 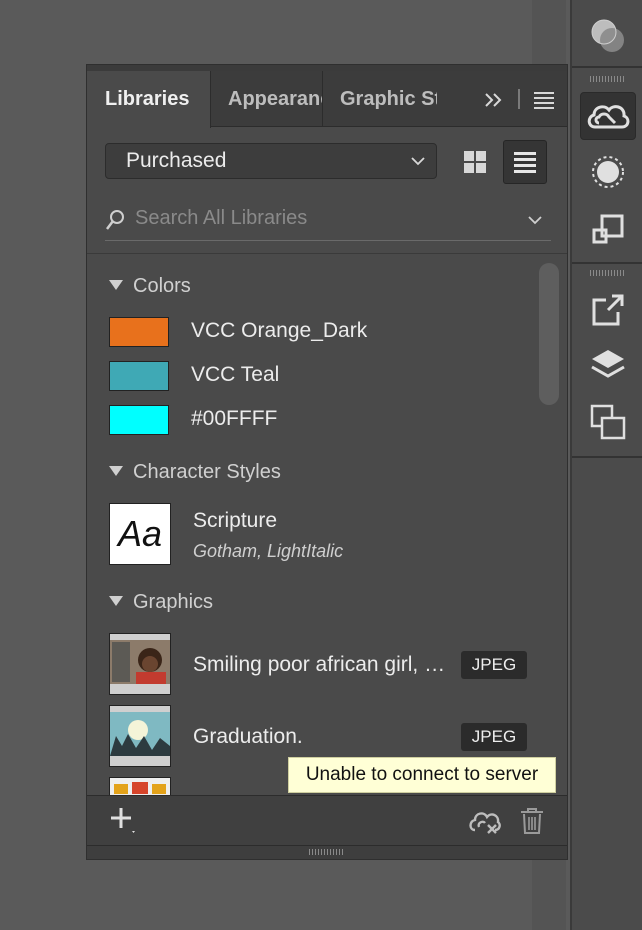 What do you see at coordinates (608, 36) in the screenshot?
I see `color-theme-icon` at bounding box center [608, 36].